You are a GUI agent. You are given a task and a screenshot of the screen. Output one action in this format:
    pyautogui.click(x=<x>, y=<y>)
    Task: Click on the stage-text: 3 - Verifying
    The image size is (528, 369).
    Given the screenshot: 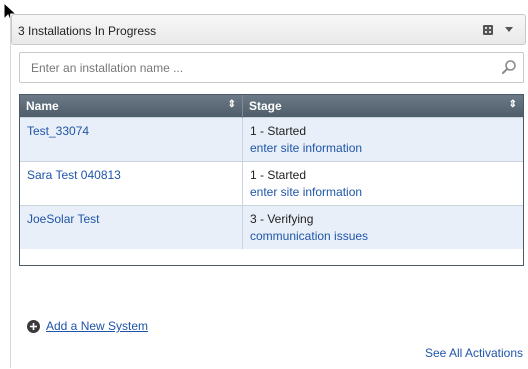 What is the action you would take?
    pyautogui.click(x=282, y=219)
    